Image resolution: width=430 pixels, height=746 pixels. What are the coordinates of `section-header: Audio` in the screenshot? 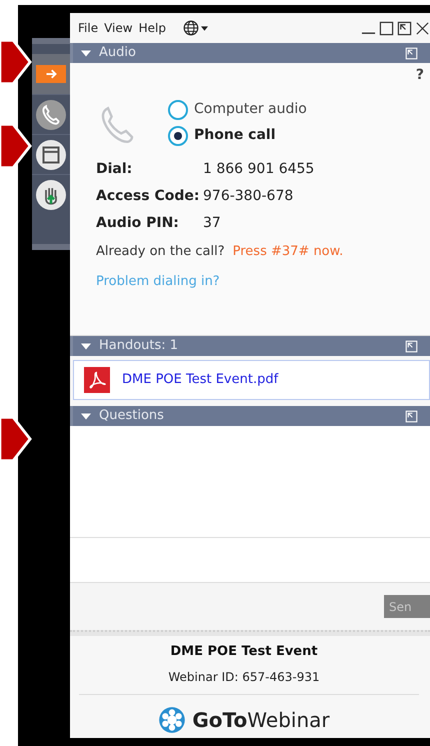 It's located at (250, 53).